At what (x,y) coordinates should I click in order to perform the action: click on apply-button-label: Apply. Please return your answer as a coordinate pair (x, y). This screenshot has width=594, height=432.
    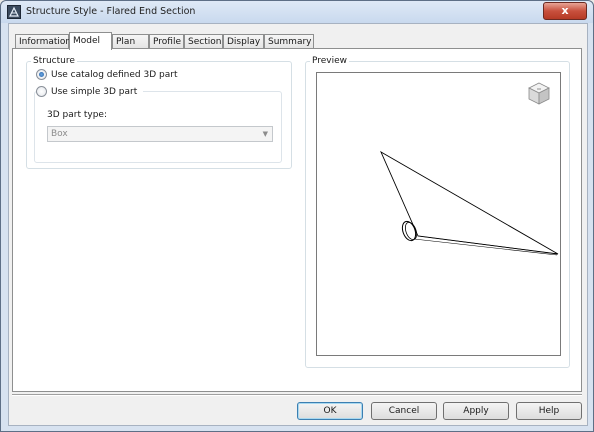
    Looking at the image, I should click on (476, 411).